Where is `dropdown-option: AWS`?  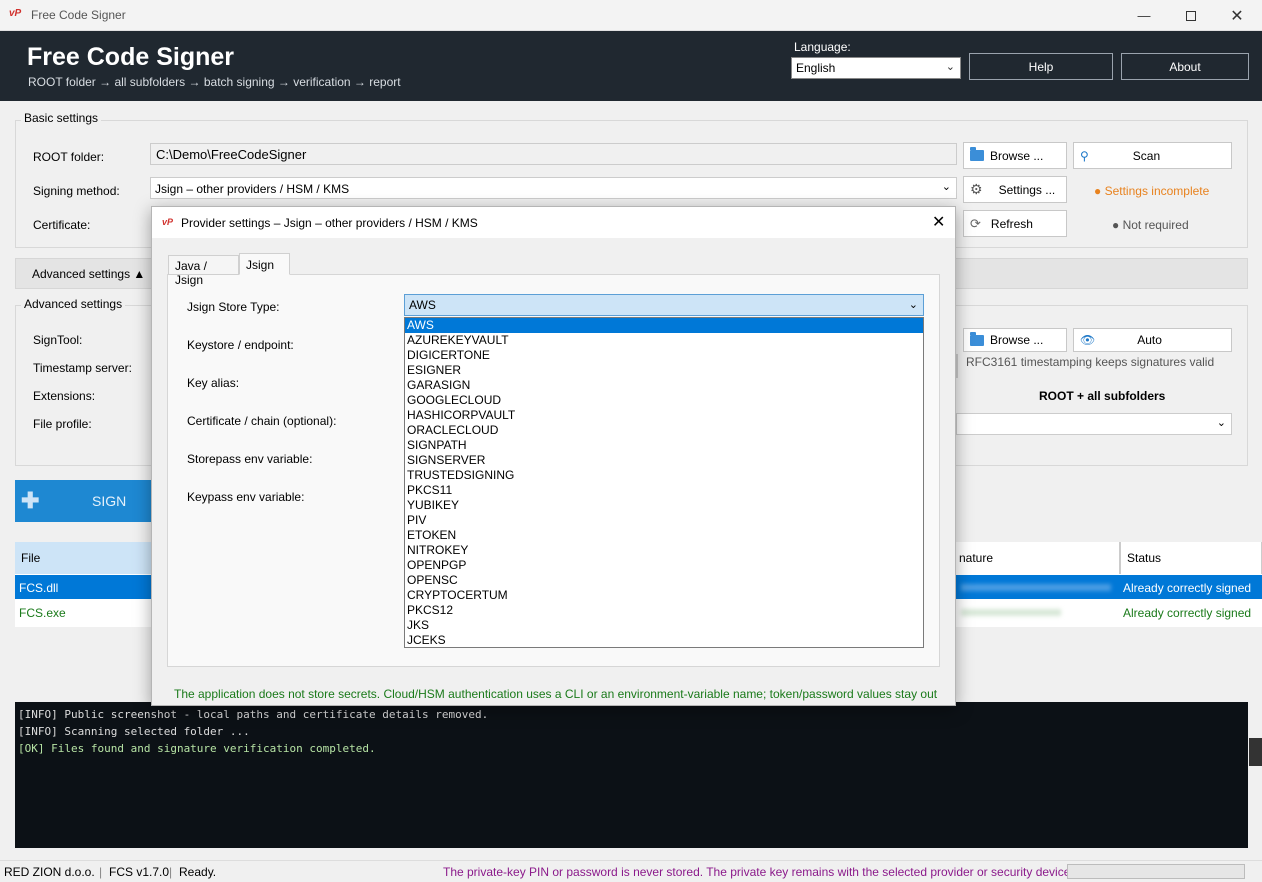
dropdown-option: AWS is located at coordinates (664, 325).